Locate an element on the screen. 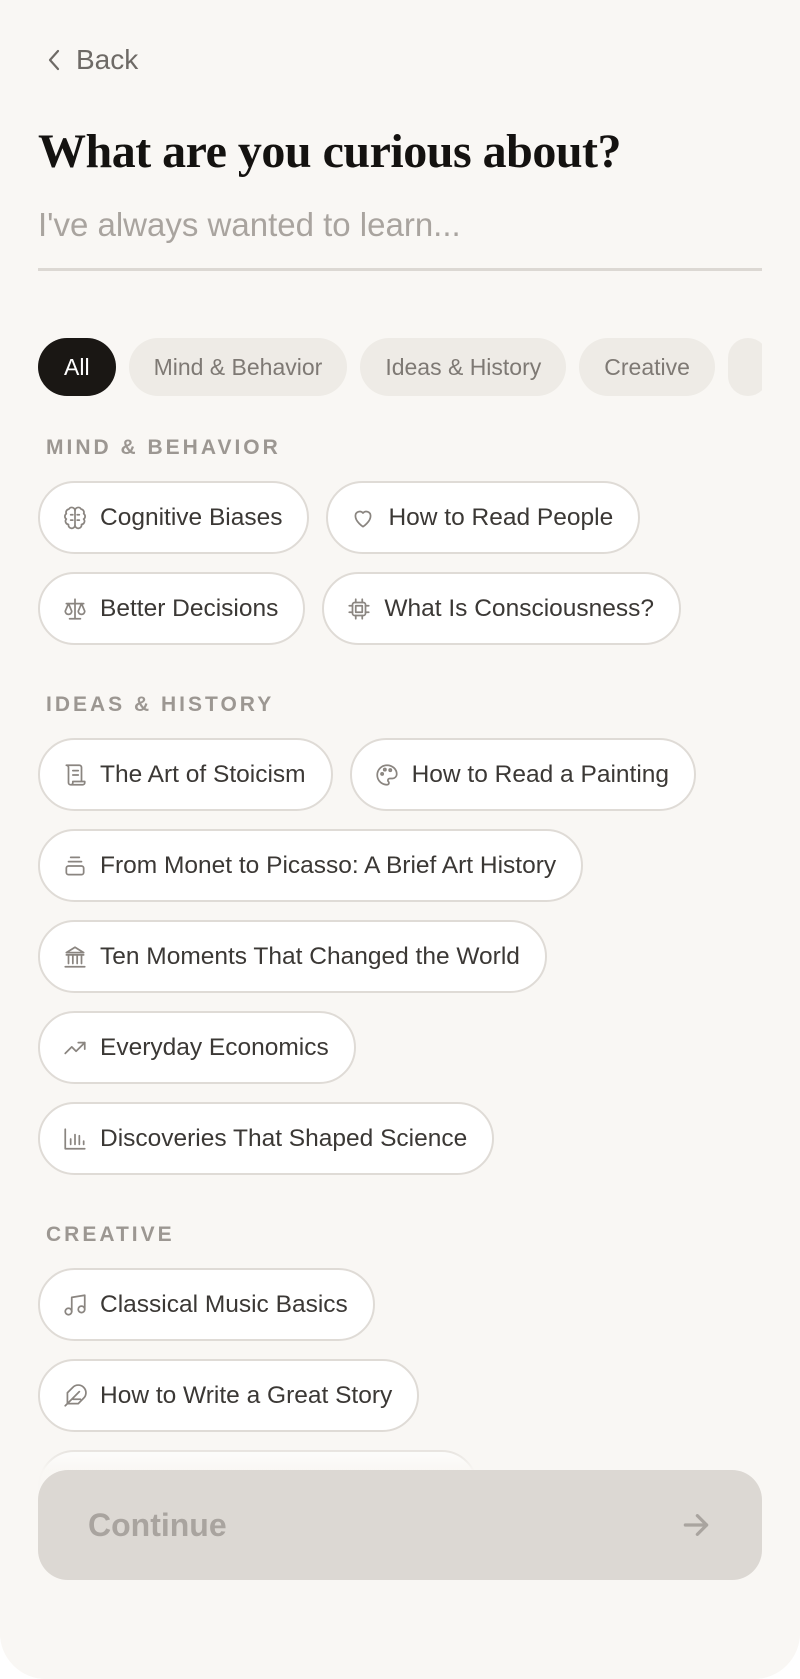 Image resolution: width=800 pixels, height=1679 pixels. section-label-ideas-history: IDEAS & HISTORY is located at coordinates (160, 704).